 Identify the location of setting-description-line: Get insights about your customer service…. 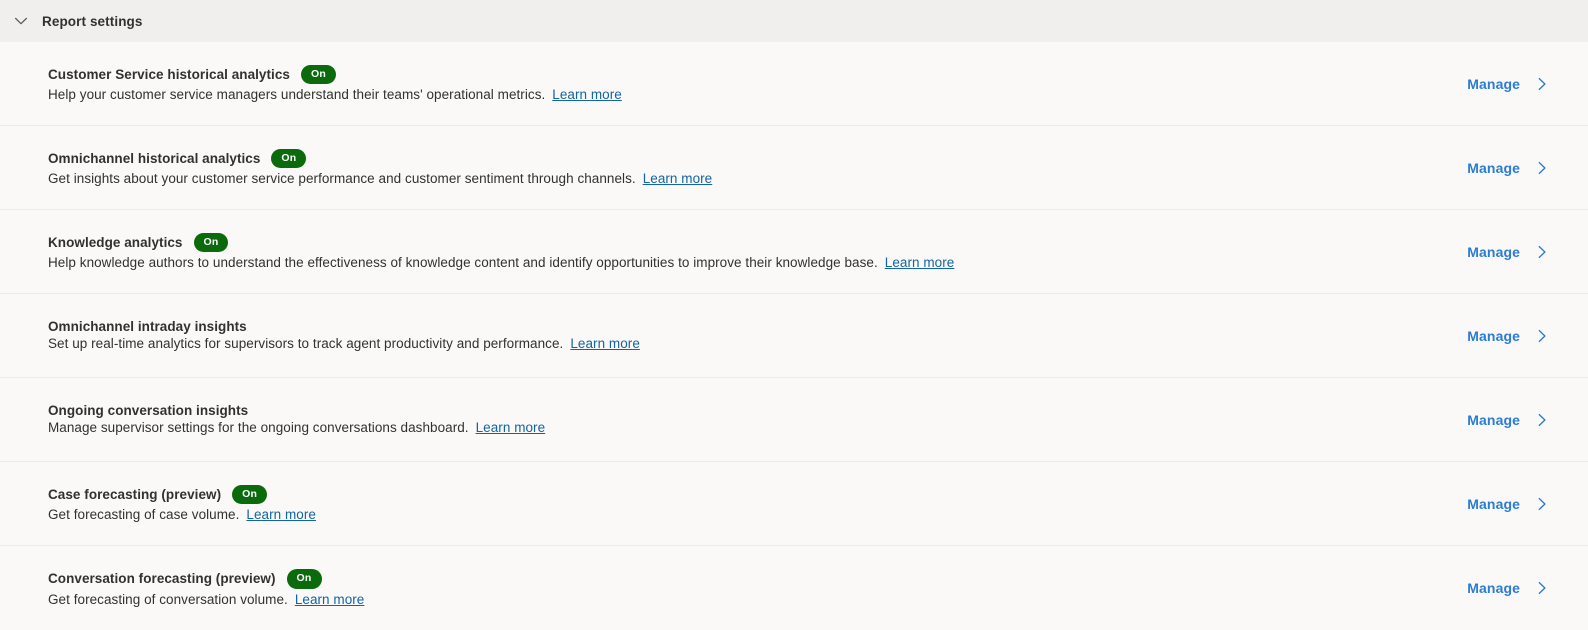
(380, 178).